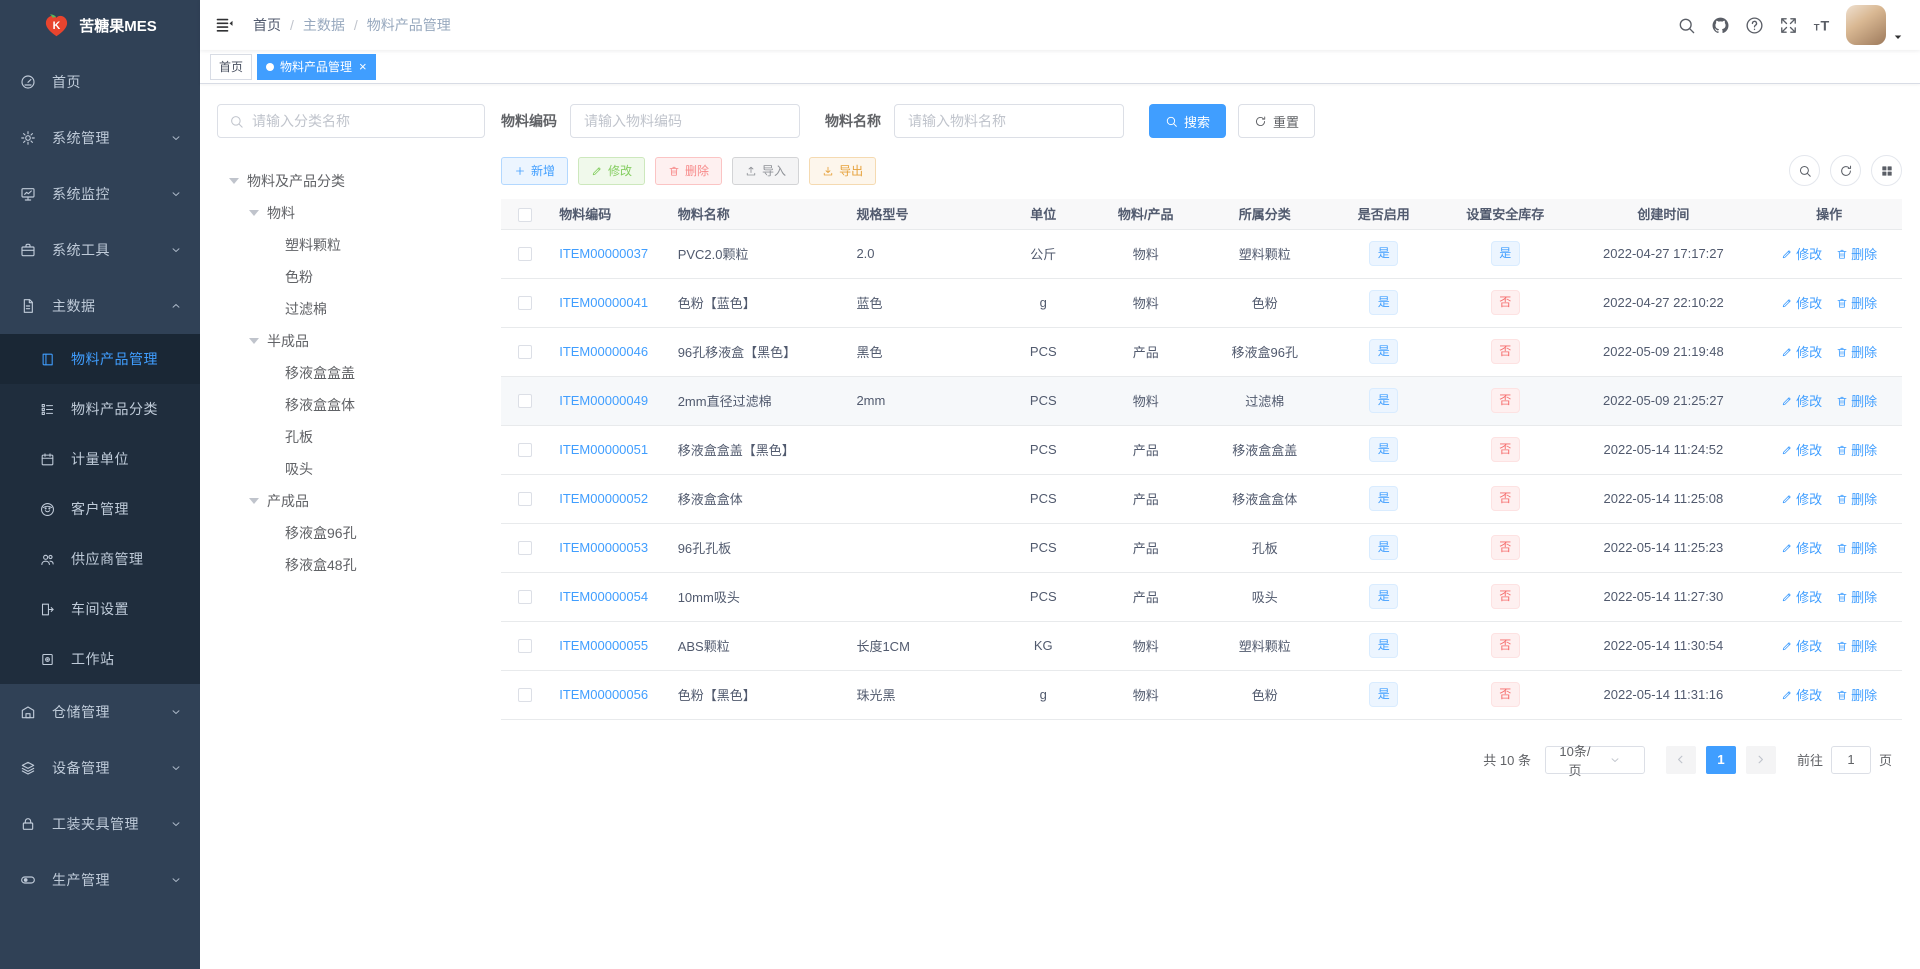 The height and width of the screenshot is (969, 1920). What do you see at coordinates (100, 306) in the screenshot?
I see `sidebar-item-4: 主数据` at bounding box center [100, 306].